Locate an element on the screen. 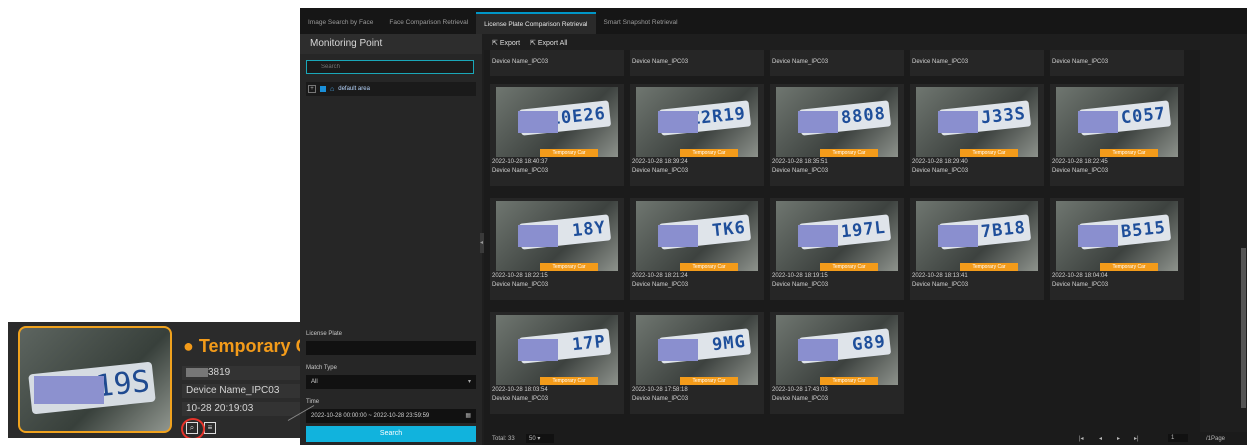  vertical-scrollbar is located at coordinates (1243, 328).